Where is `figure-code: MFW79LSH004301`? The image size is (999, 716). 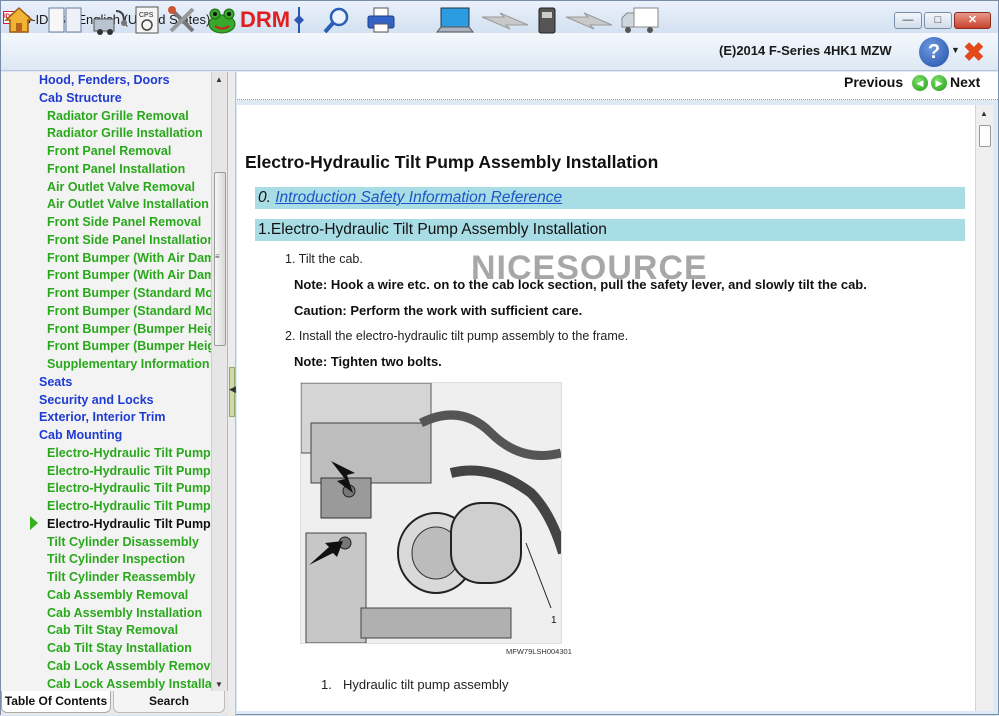 figure-code: MFW79LSH004301 is located at coordinates (539, 651).